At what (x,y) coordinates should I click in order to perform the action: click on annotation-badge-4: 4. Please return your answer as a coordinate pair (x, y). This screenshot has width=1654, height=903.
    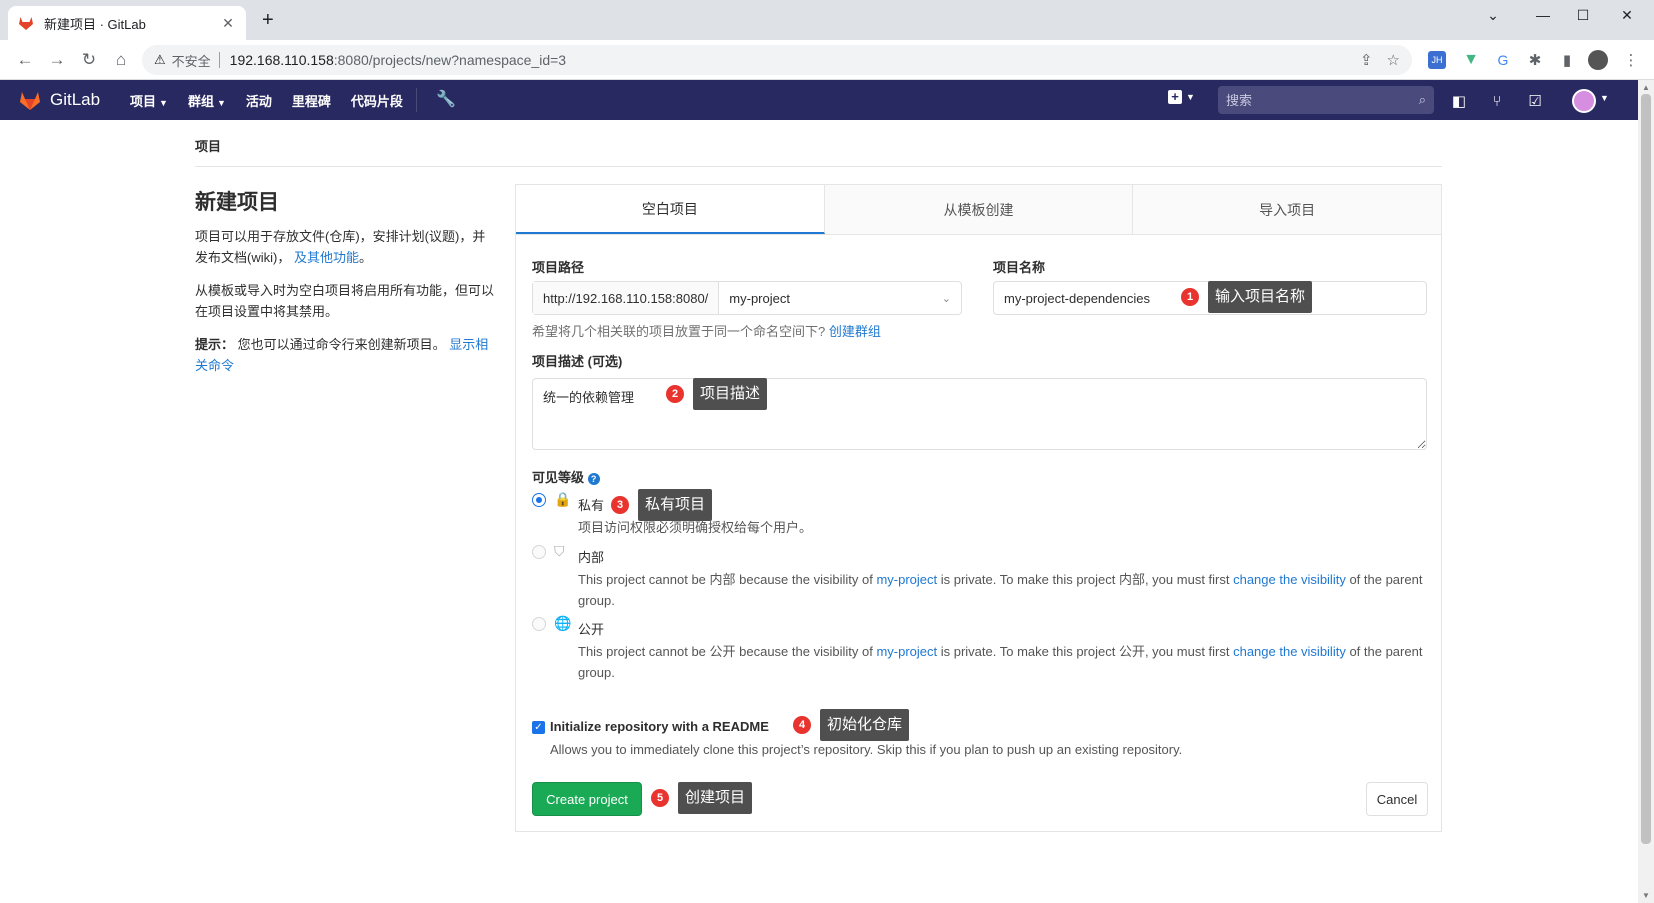
    Looking at the image, I should click on (802, 725).